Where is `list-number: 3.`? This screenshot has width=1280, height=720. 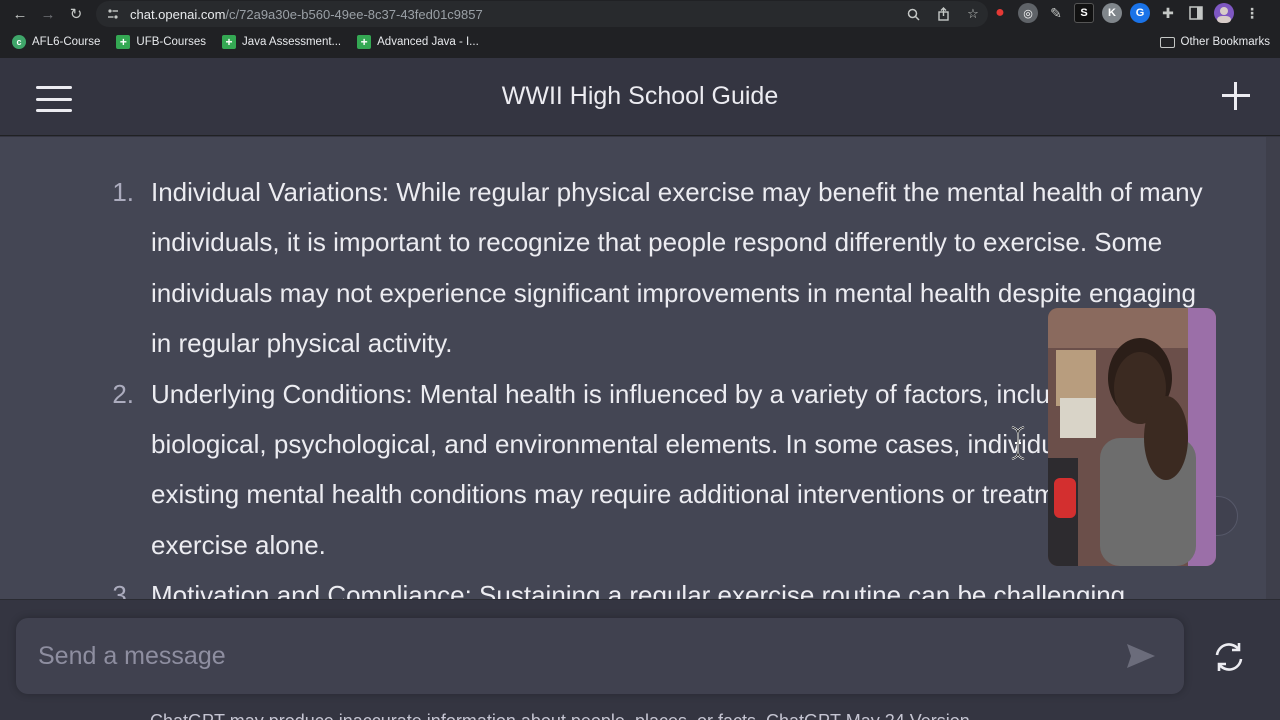
list-number: 3. is located at coordinates (123, 589).